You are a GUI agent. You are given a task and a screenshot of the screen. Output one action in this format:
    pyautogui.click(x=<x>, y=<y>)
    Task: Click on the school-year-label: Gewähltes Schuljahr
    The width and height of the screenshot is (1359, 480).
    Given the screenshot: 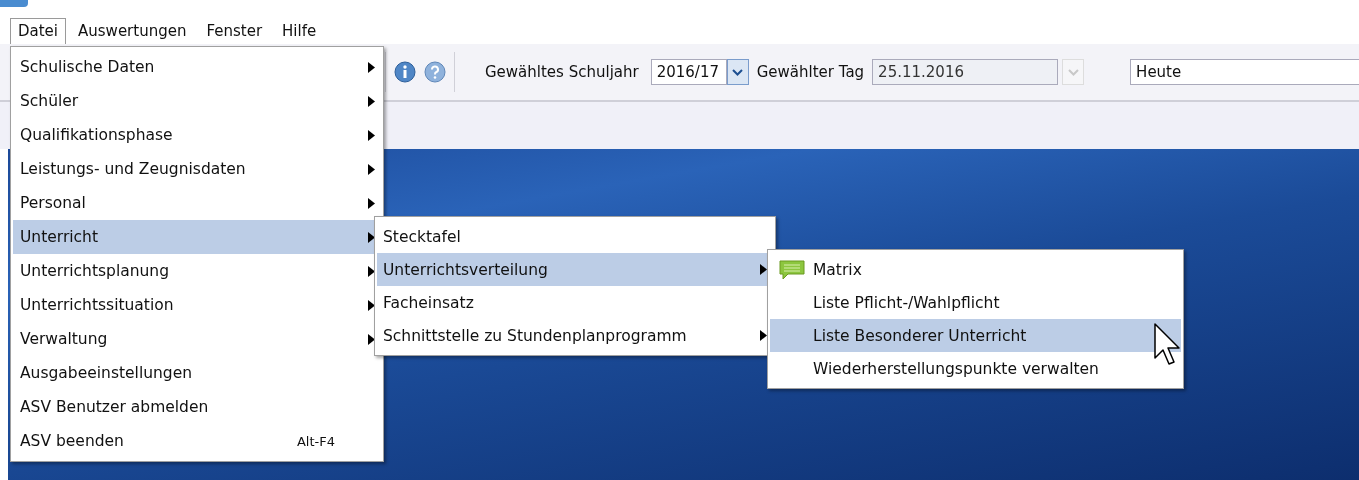 What is the action you would take?
    pyautogui.click(x=562, y=72)
    